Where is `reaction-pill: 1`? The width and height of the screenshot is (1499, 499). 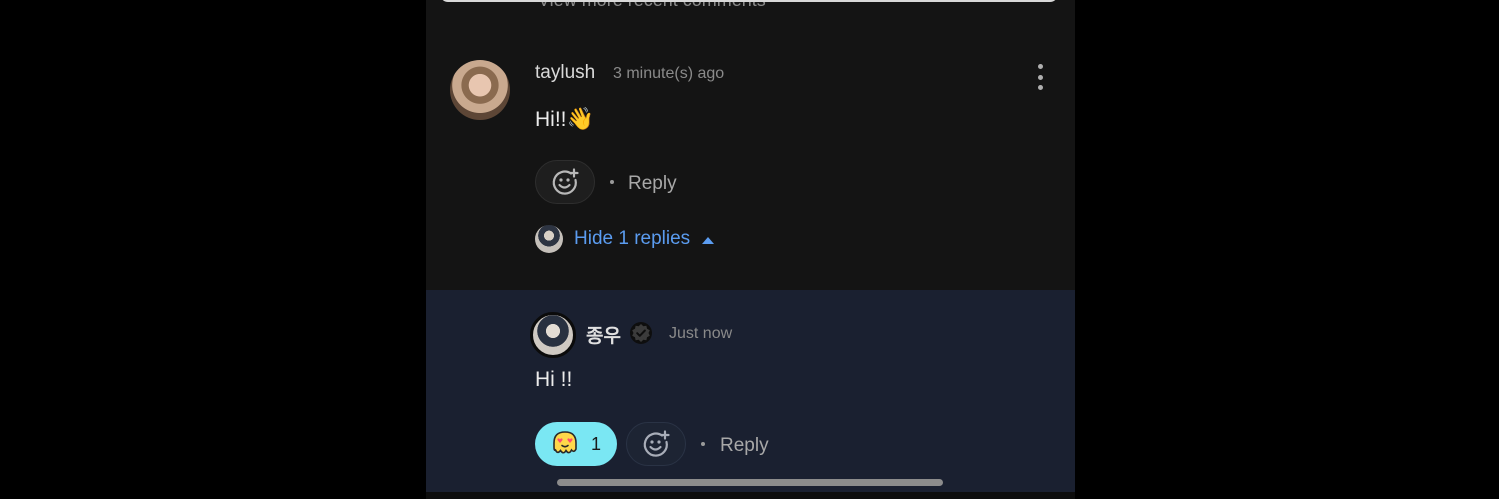 reaction-pill: 1 is located at coordinates (576, 444).